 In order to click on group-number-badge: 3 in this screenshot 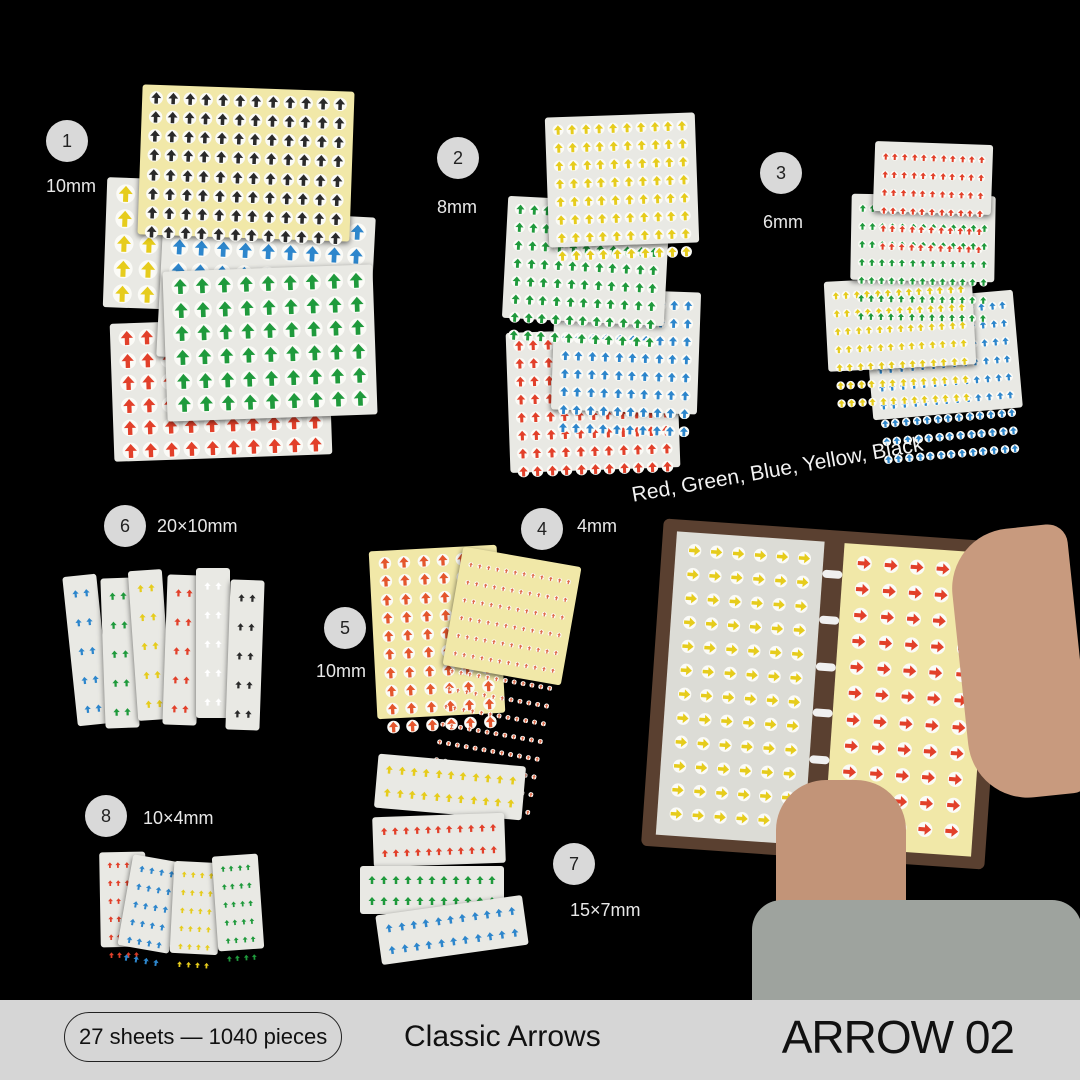, I will do `click(781, 173)`.